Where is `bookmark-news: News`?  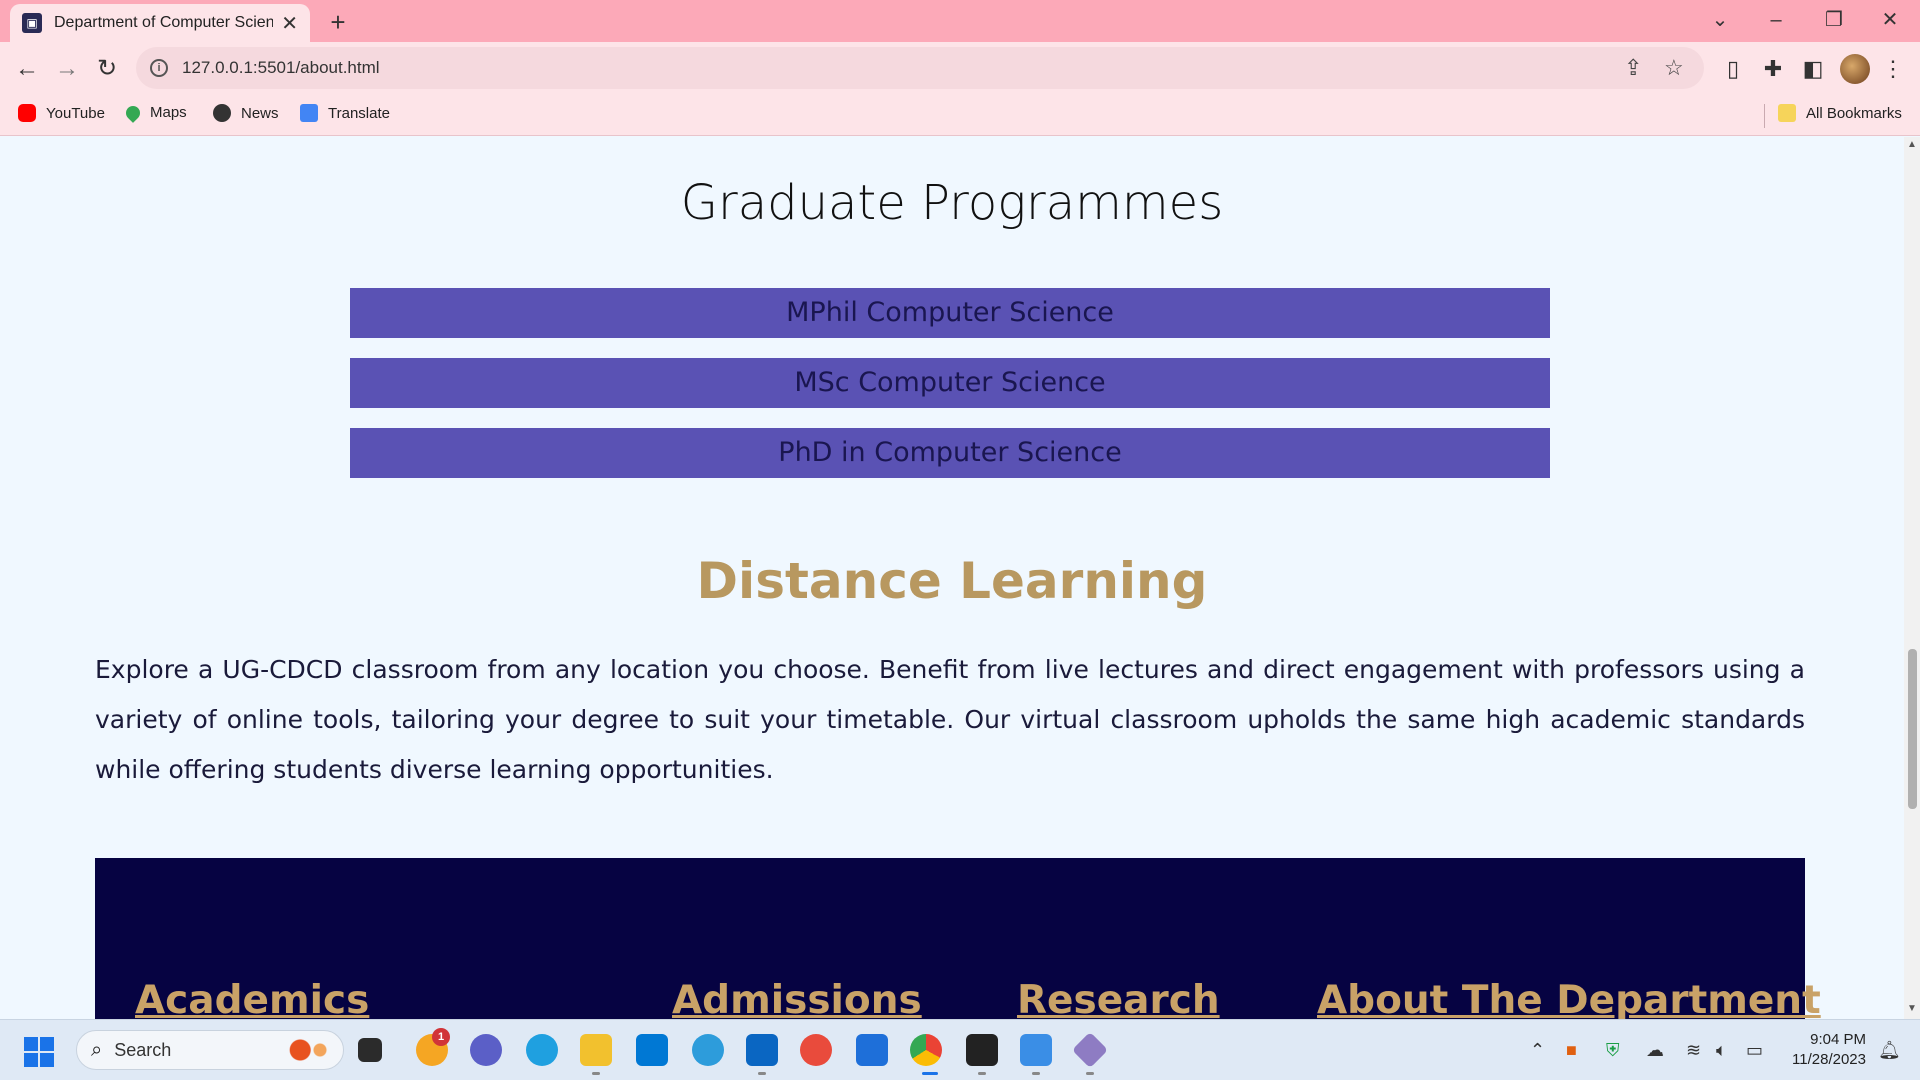
bookmark-news: News is located at coordinates (246, 113).